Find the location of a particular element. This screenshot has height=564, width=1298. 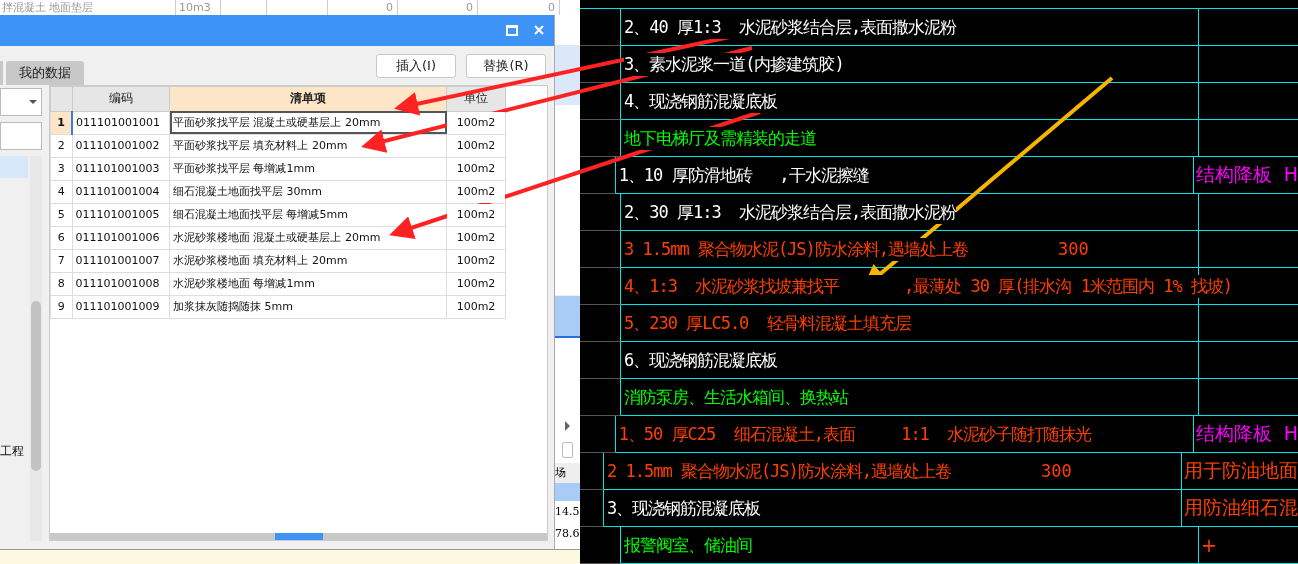

table-cell: 011101001005 is located at coordinates (121, 215).